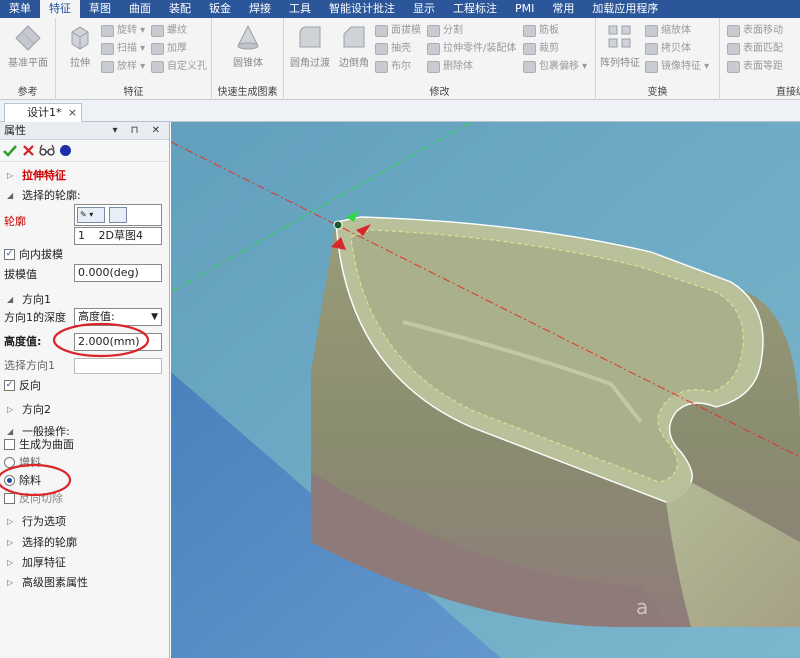  I want to click on menu-surface: 曲面, so click(140, 9).